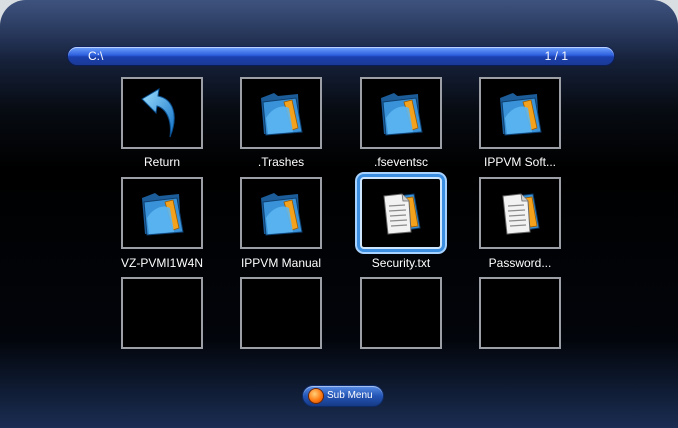 Image resolution: width=678 pixels, height=428 pixels. Describe the element at coordinates (161, 263) in the screenshot. I see `tile-label: VZ-PVMI1W4N` at that location.